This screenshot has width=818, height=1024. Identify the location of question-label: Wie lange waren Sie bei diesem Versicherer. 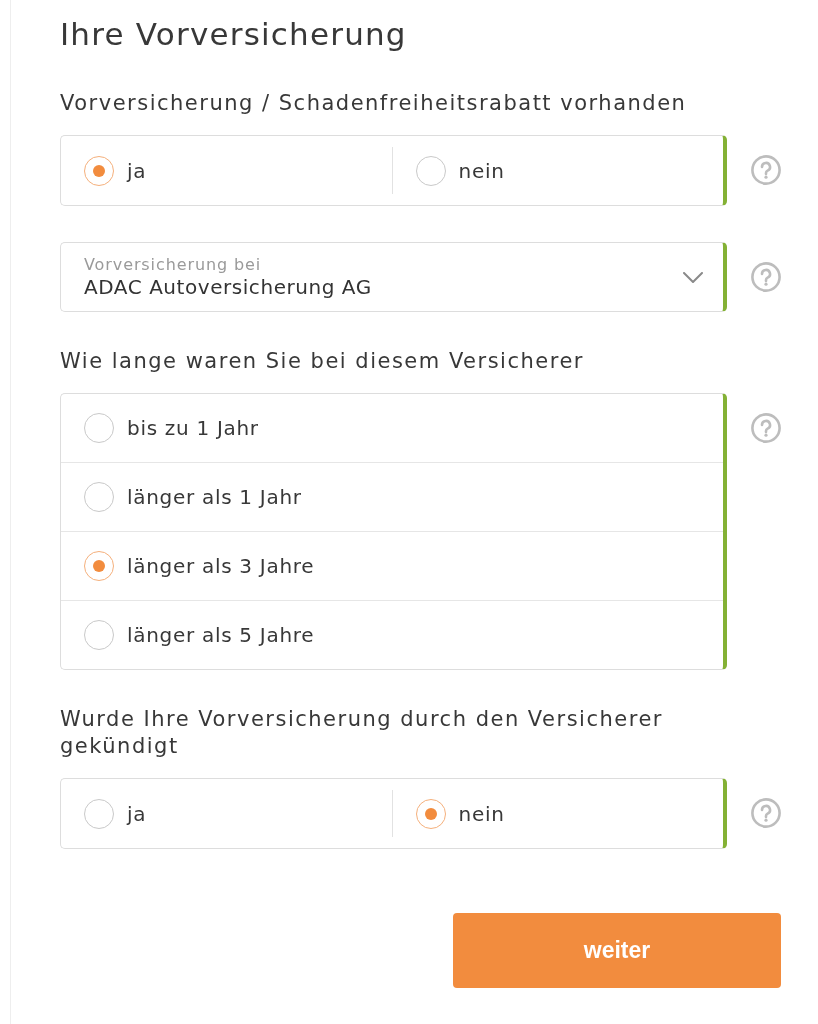
(322, 361).